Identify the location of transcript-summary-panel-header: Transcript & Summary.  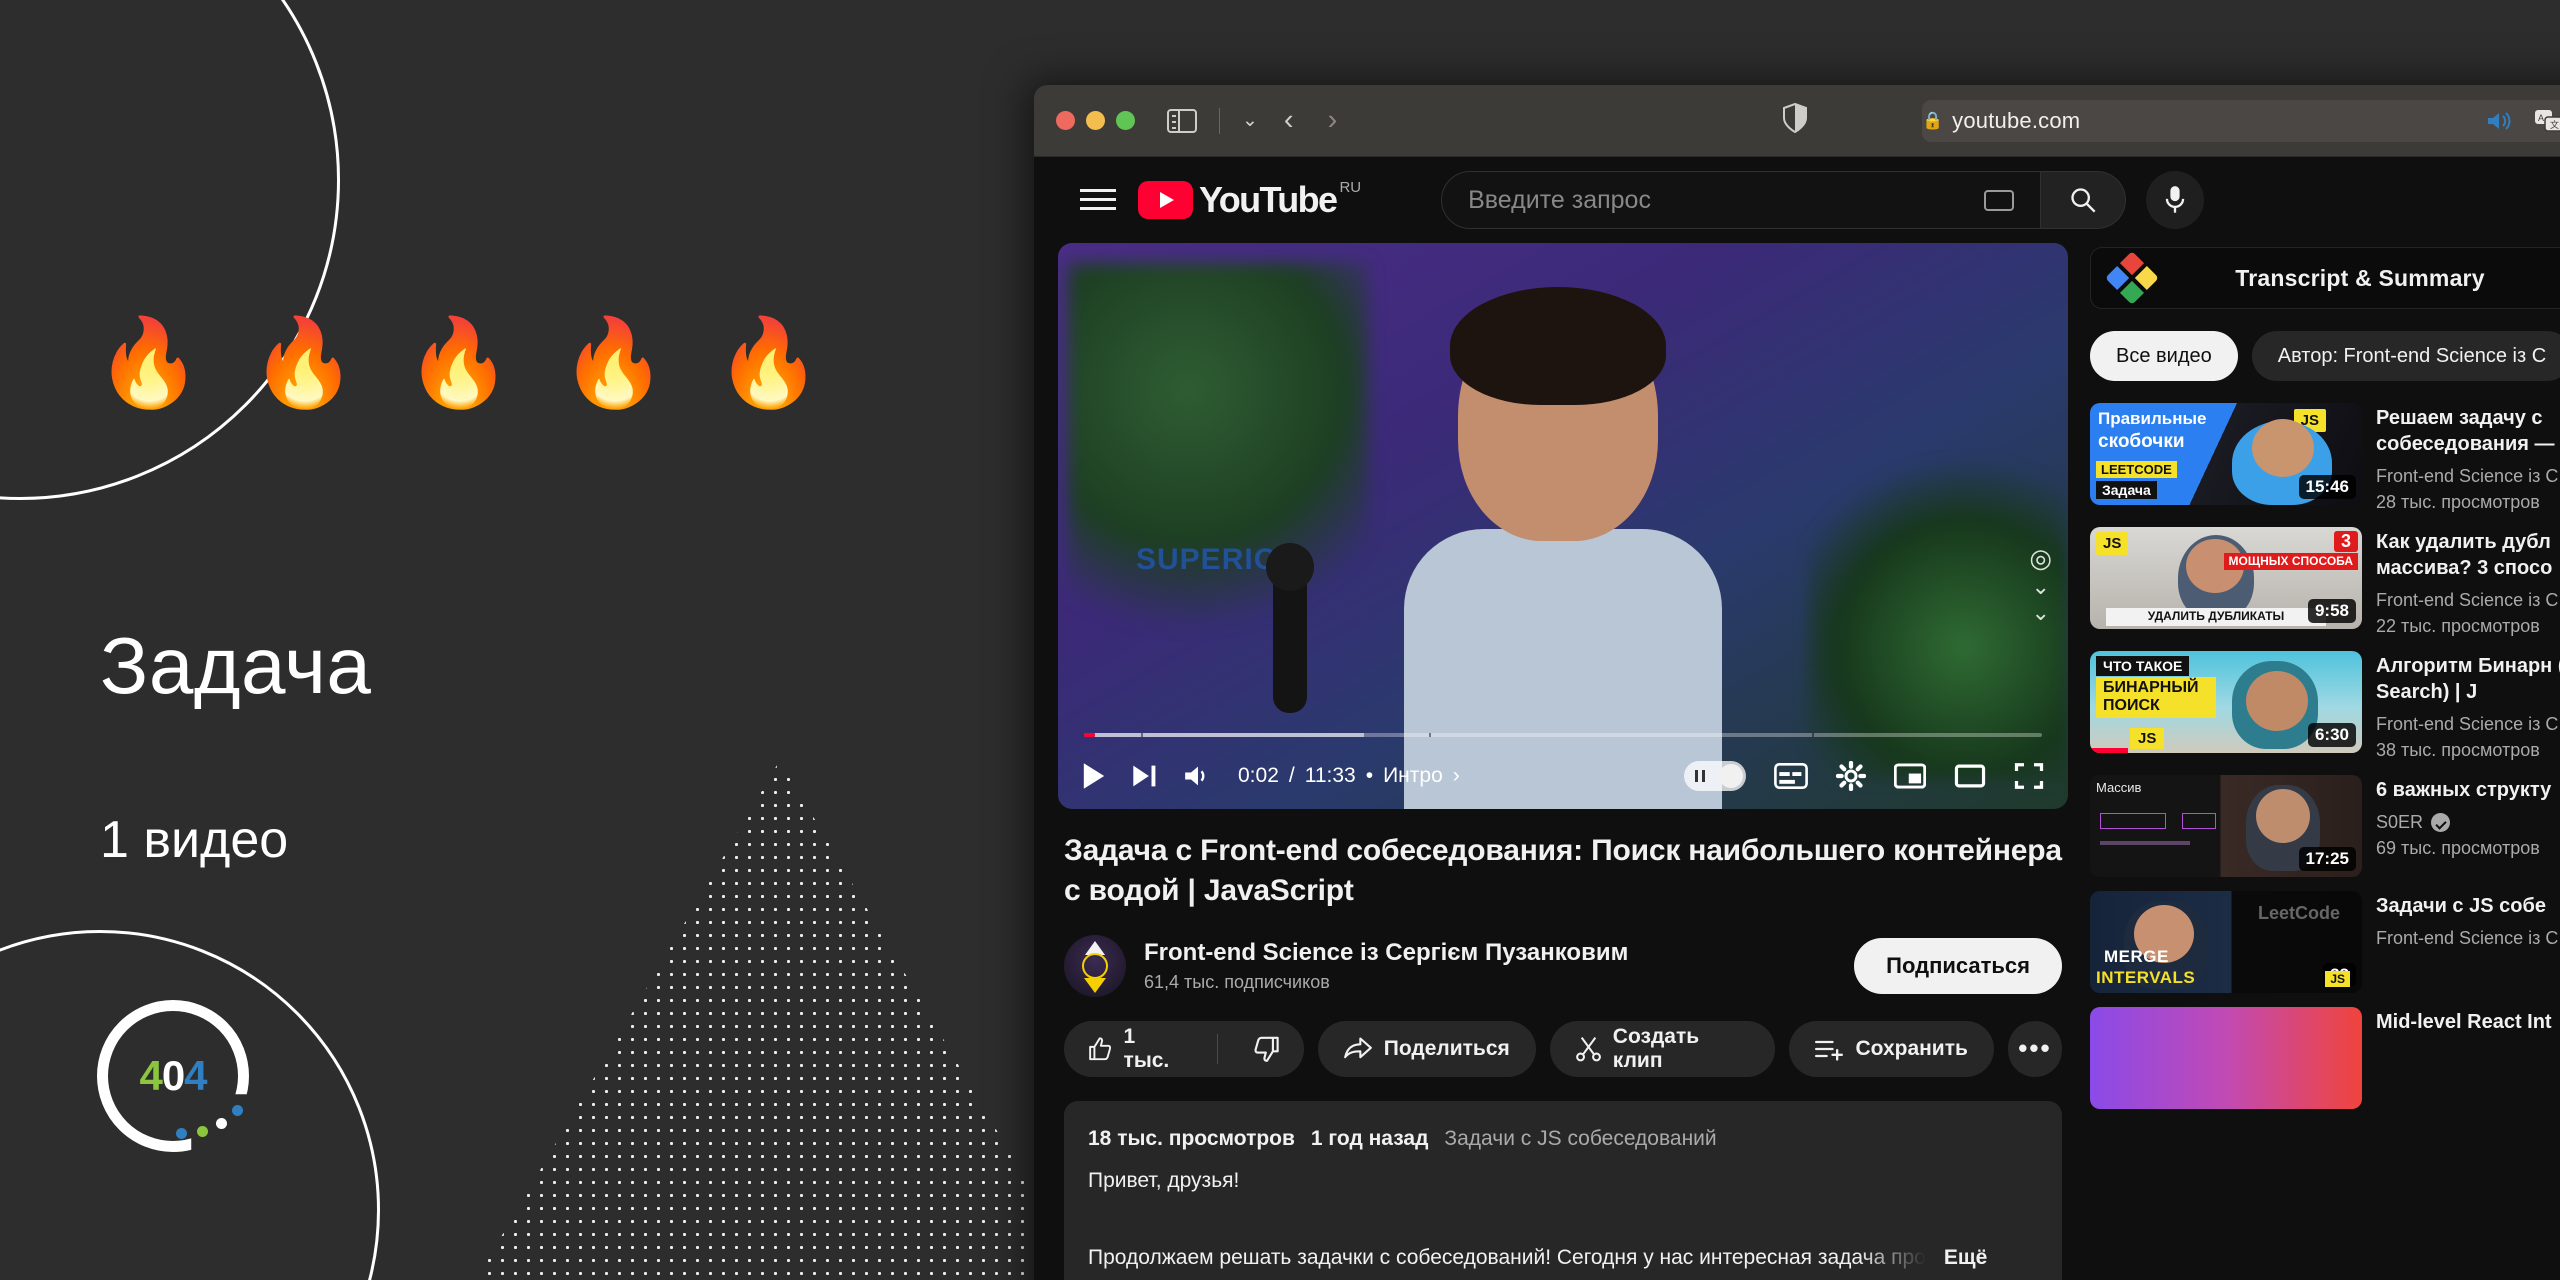
(2325, 278).